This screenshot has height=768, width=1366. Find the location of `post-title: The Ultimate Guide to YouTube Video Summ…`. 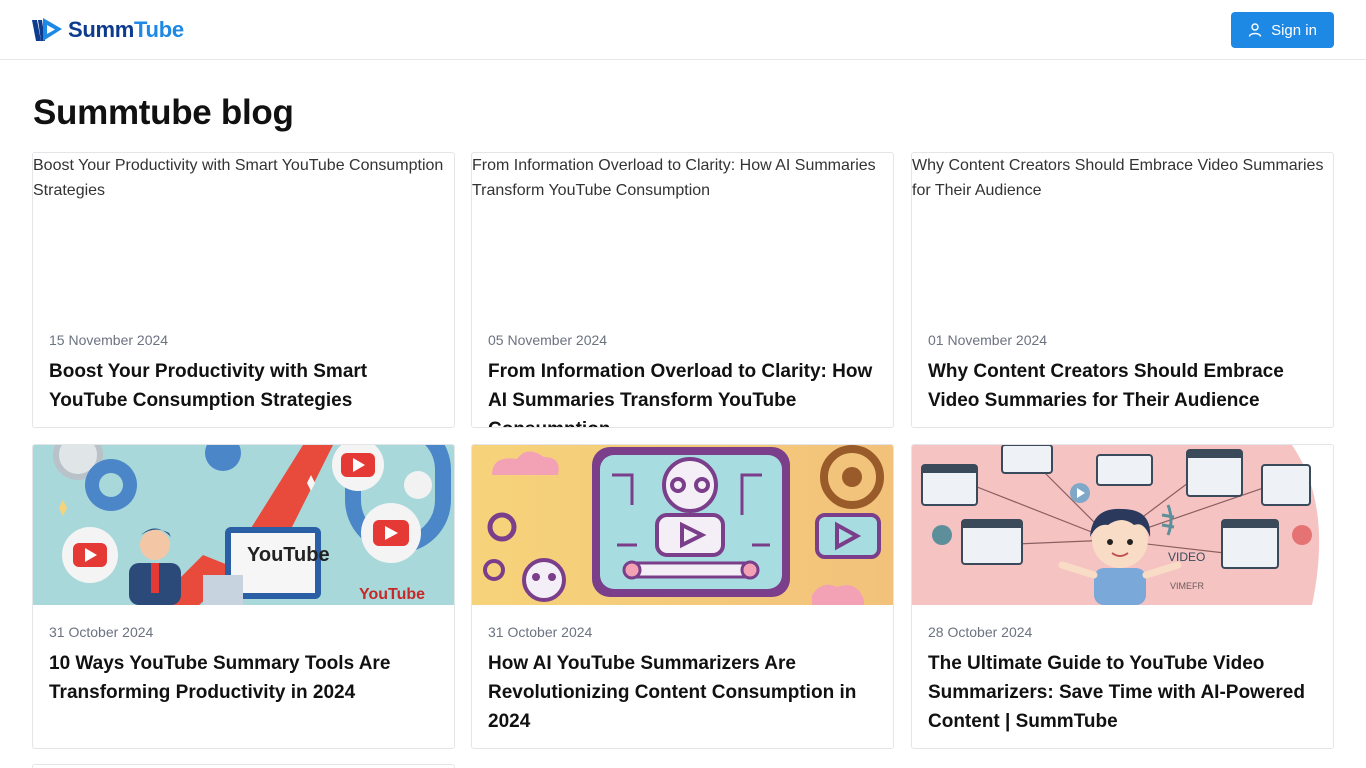

post-title: The Ultimate Guide to YouTube Video Summ… is located at coordinates (1122, 692).